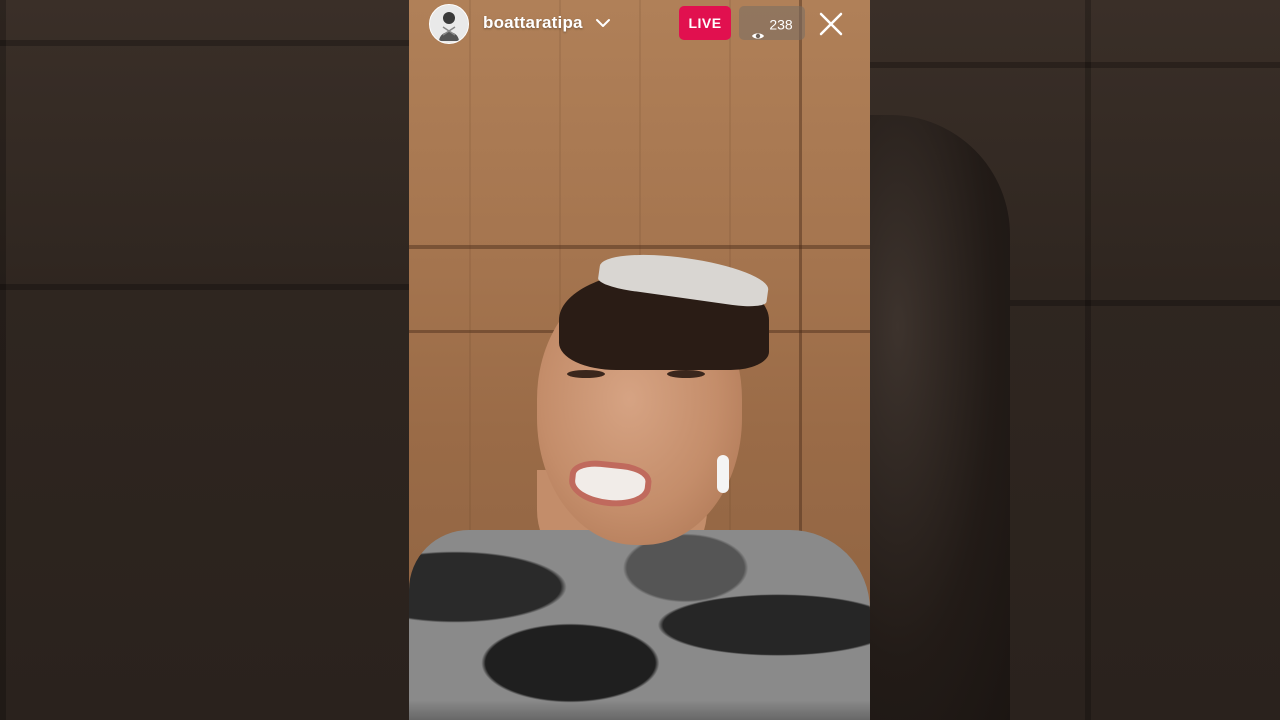  What do you see at coordinates (705, 23) in the screenshot?
I see `live-badge: LIVE` at bounding box center [705, 23].